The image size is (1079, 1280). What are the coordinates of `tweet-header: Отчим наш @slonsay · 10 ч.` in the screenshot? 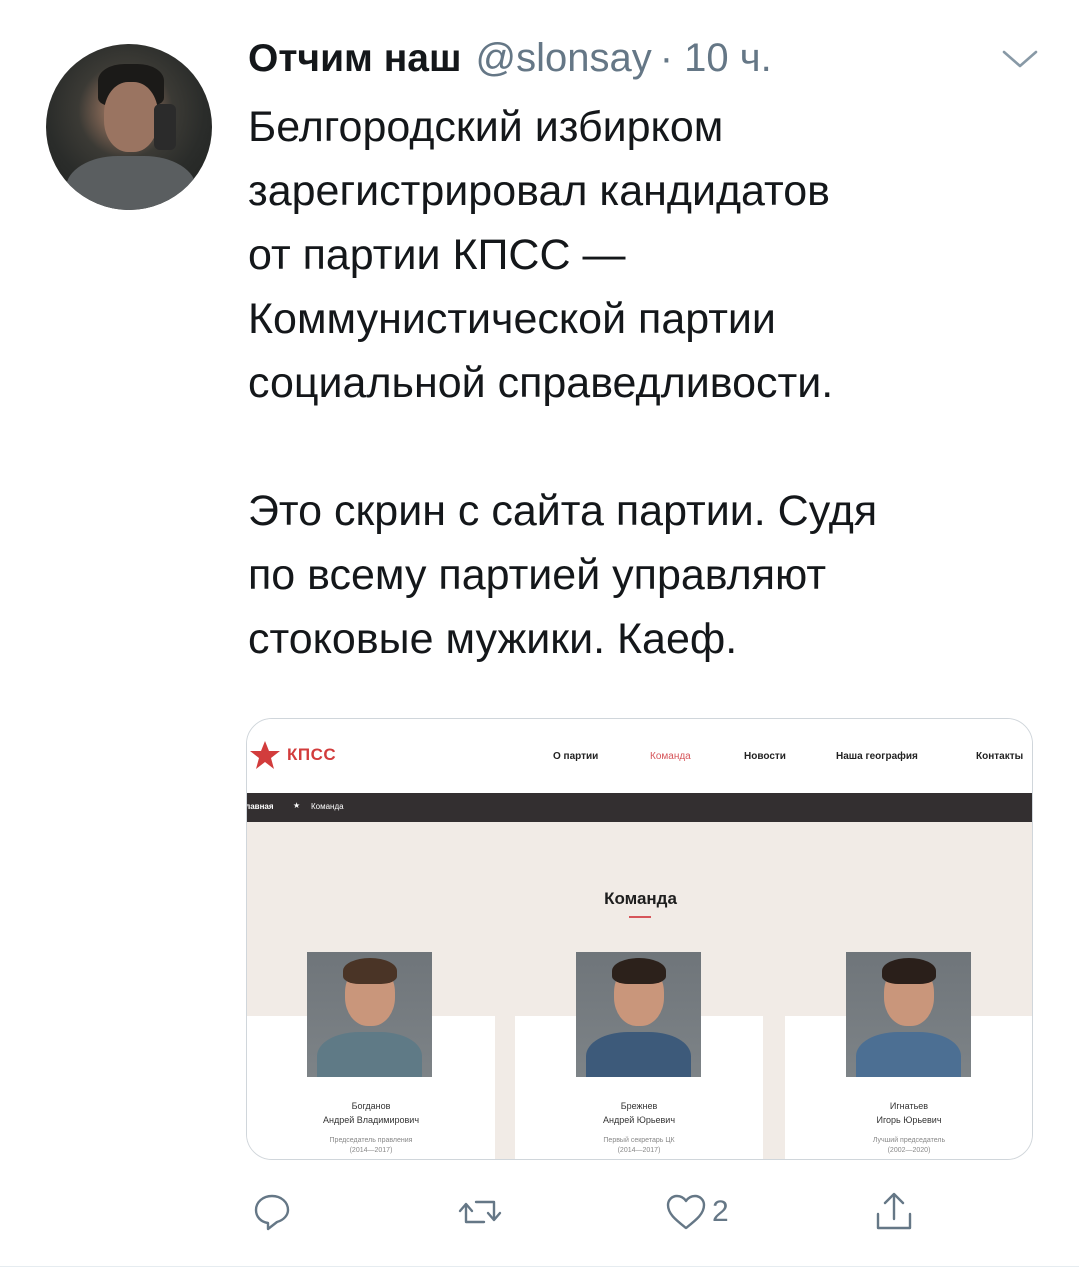 It's located at (510, 61).